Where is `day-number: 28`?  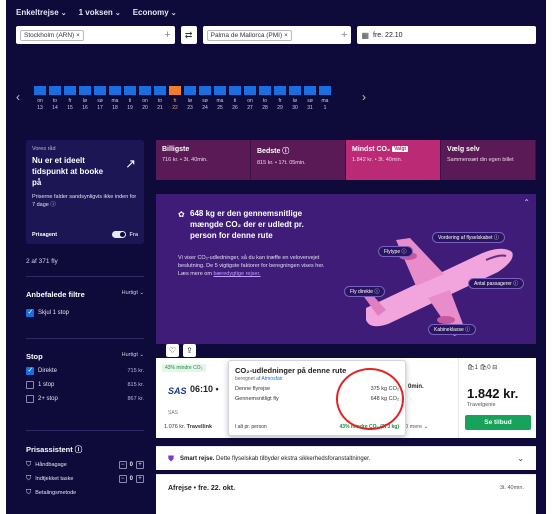 day-number: 28 is located at coordinates (265, 108).